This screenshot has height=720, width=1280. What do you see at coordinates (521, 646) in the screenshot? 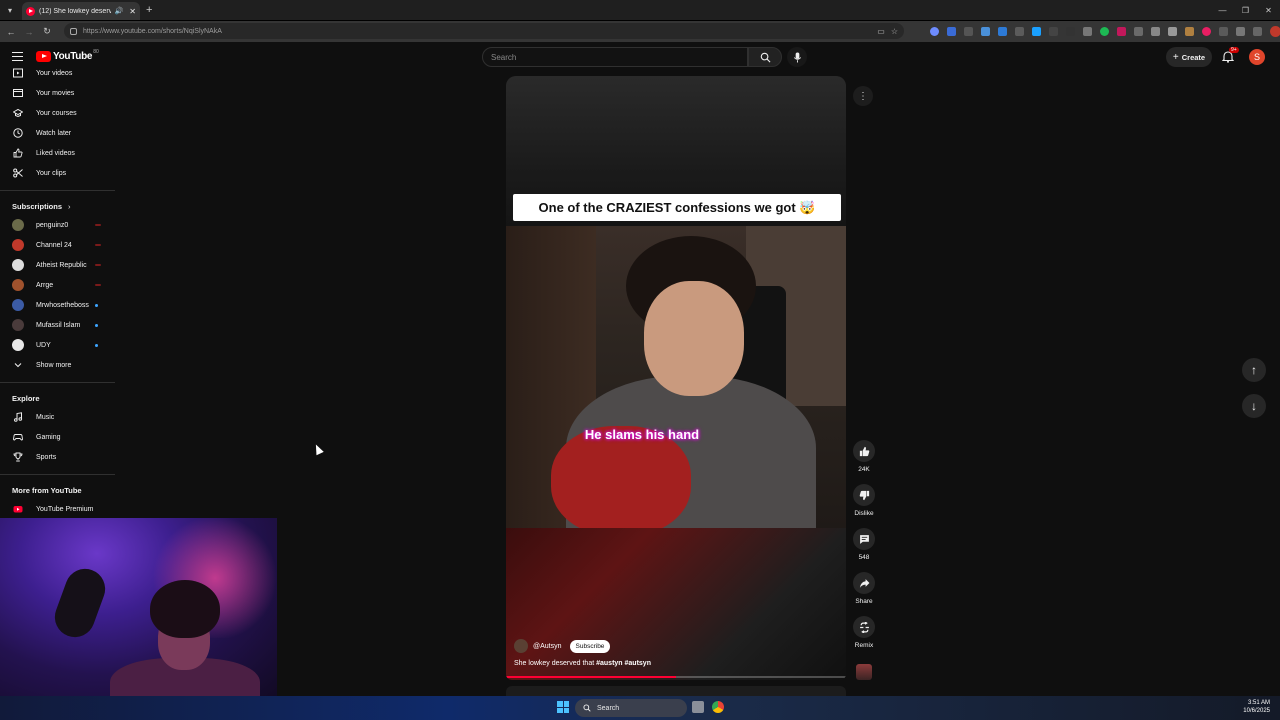
I see `channel-avatar` at bounding box center [521, 646].